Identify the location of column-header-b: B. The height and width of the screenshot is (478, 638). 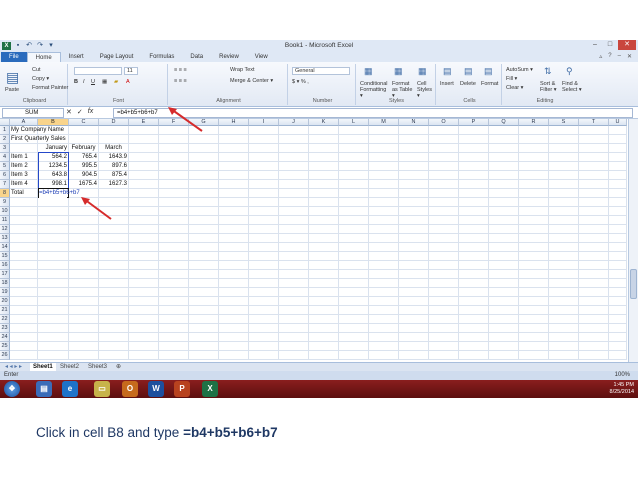
(53, 122).